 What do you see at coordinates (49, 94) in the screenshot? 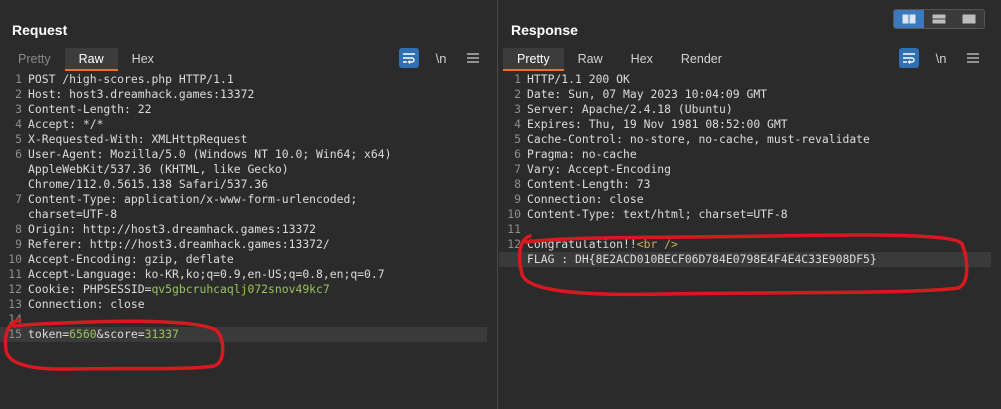
I see `header-name: Host:` at bounding box center [49, 94].